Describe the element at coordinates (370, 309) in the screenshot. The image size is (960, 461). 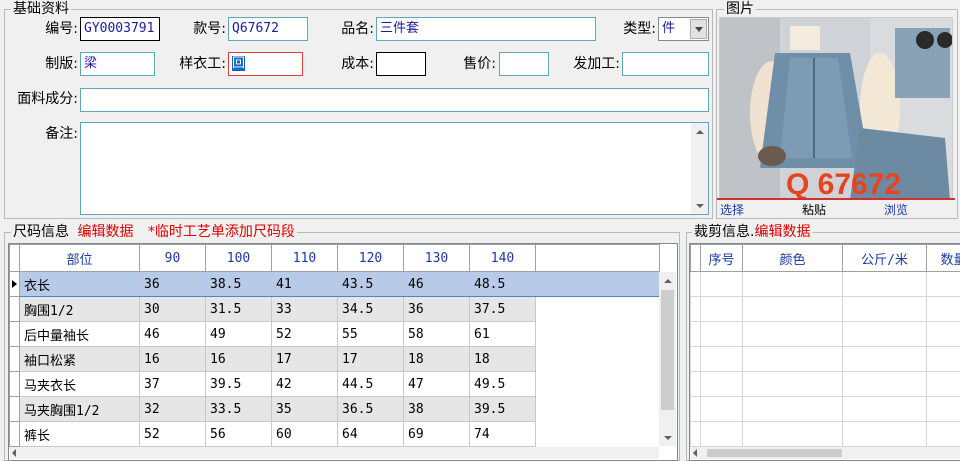
I see `table-cell: 34.5` at that location.